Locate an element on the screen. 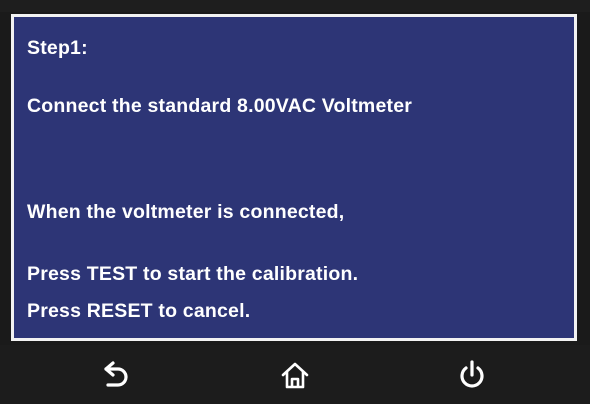 This screenshot has height=404, width=590. home-icon is located at coordinates (295, 375).